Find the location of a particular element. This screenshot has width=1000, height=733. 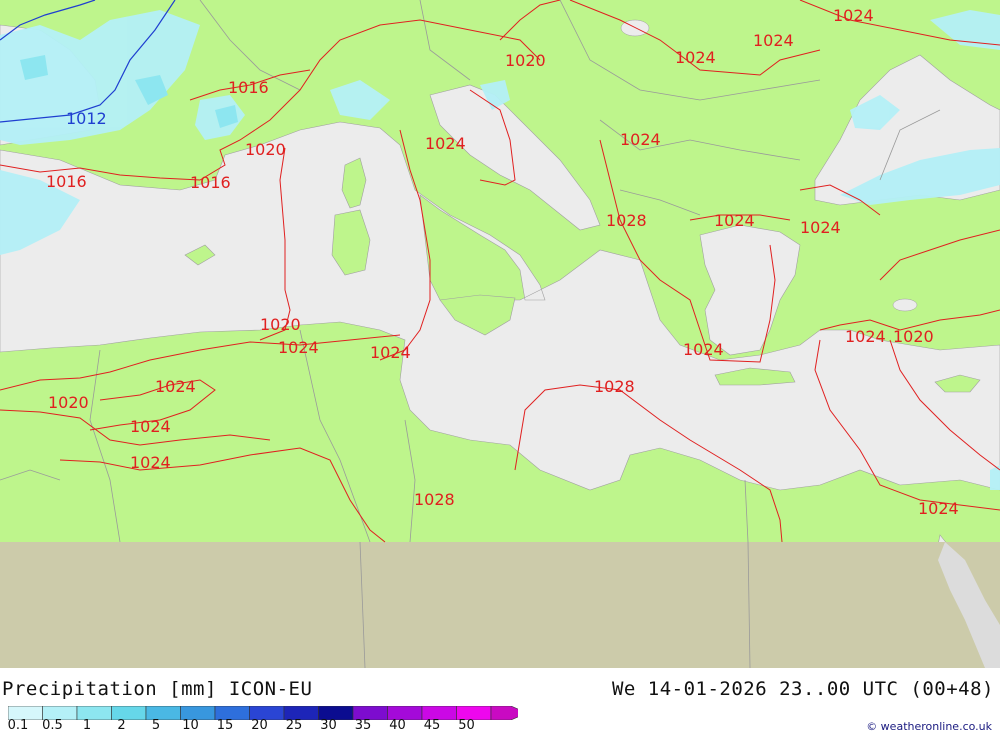

legend-tick-label: 10 is located at coordinates (190, 725).